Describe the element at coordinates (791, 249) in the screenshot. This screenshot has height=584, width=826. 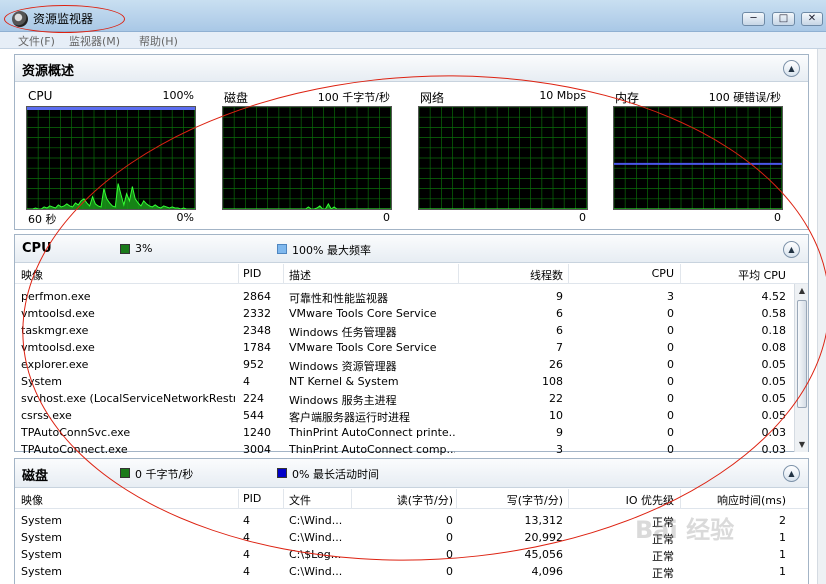
I see `cpu-collapse-icon: ▲` at that location.